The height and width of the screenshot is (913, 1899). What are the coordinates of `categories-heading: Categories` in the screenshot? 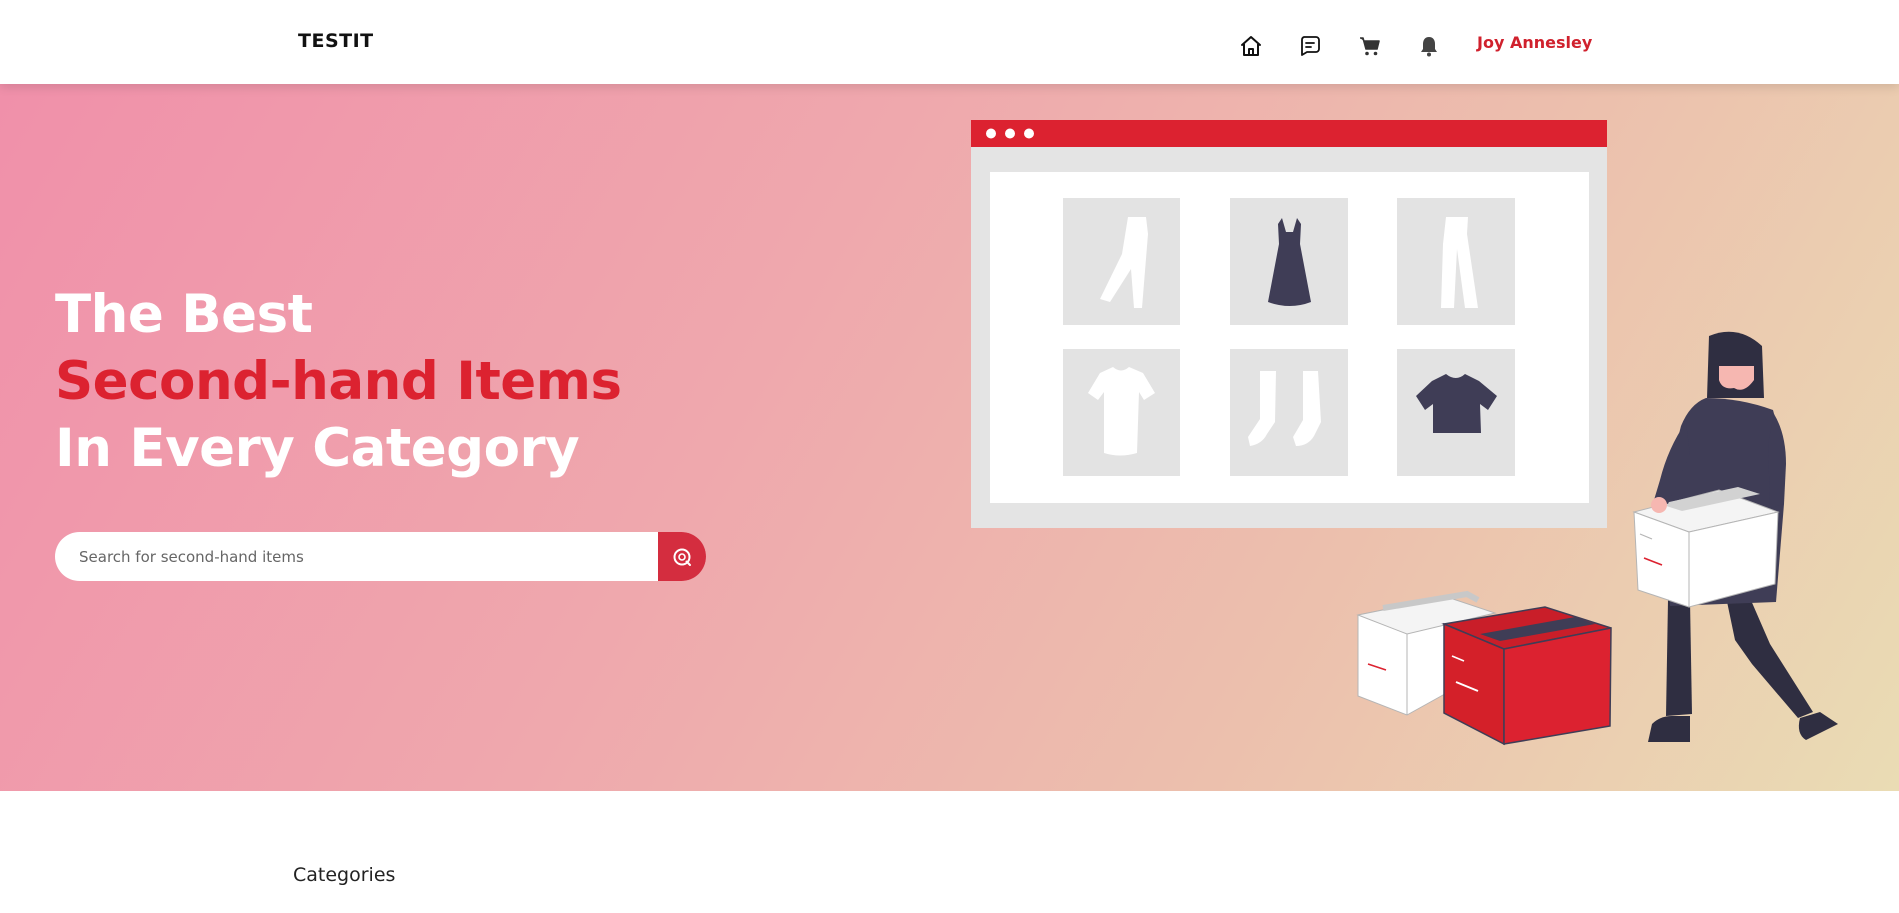 It's located at (344, 875).